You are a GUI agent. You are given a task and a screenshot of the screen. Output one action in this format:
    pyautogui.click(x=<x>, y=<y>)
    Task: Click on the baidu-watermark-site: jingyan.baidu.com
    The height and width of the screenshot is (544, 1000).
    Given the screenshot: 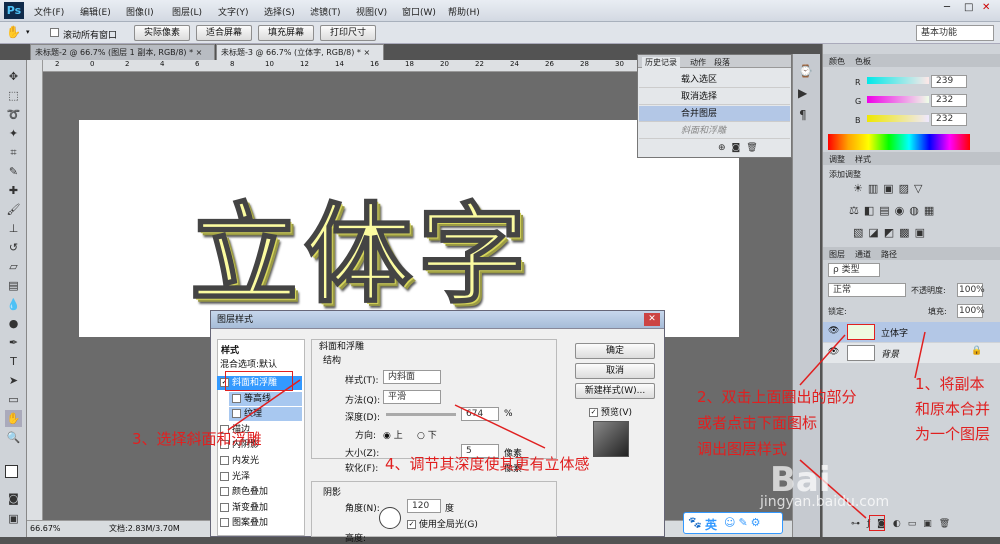 What is the action you would take?
    pyautogui.click(x=825, y=502)
    